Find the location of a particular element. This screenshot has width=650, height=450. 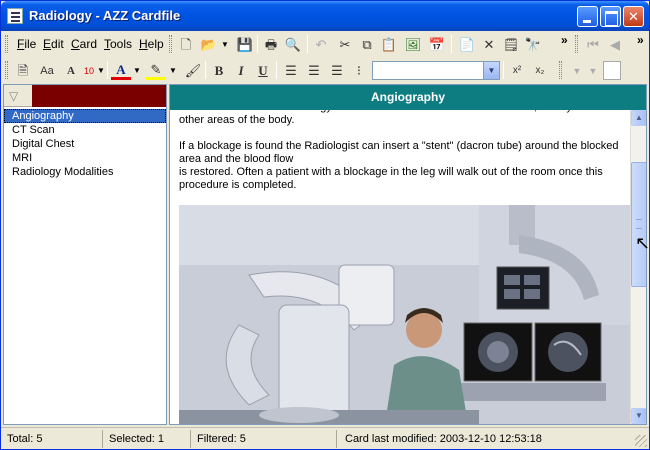

list-item: Digital Chest is located at coordinates (85, 144).